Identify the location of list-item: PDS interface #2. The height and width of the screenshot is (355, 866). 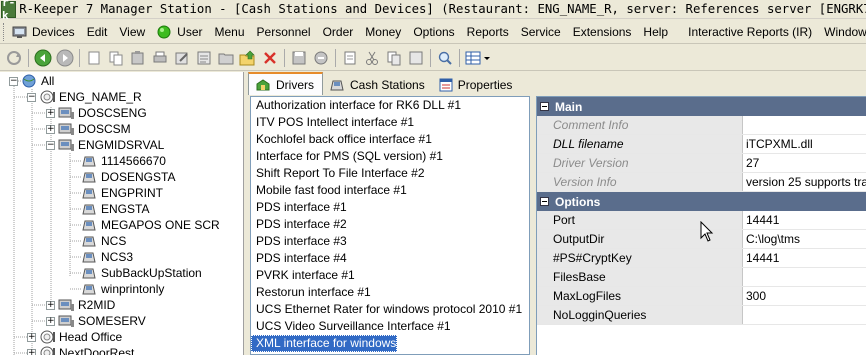
(390, 224).